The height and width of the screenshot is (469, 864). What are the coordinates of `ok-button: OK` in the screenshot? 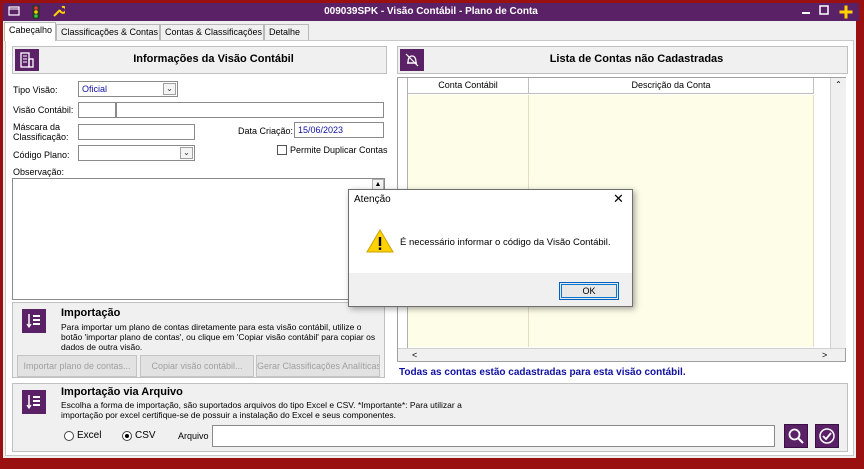 It's located at (589, 291).